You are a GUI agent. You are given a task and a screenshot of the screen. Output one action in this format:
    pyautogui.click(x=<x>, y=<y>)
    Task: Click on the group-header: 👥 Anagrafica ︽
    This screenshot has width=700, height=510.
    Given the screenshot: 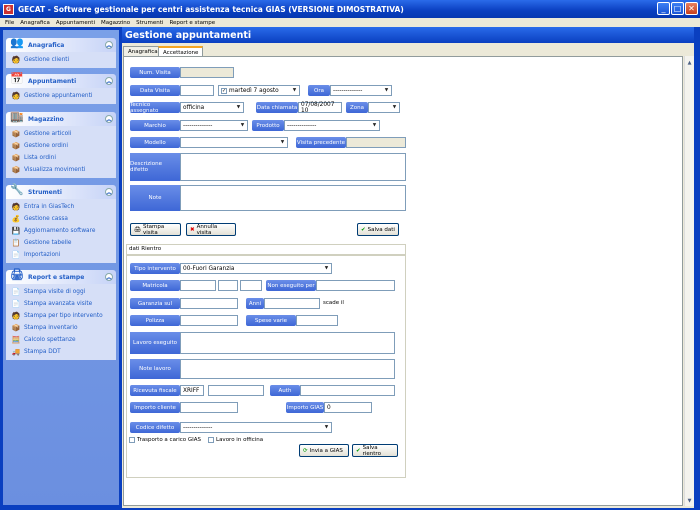 What is the action you would take?
    pyautogui.click(x=61, y=44)
    